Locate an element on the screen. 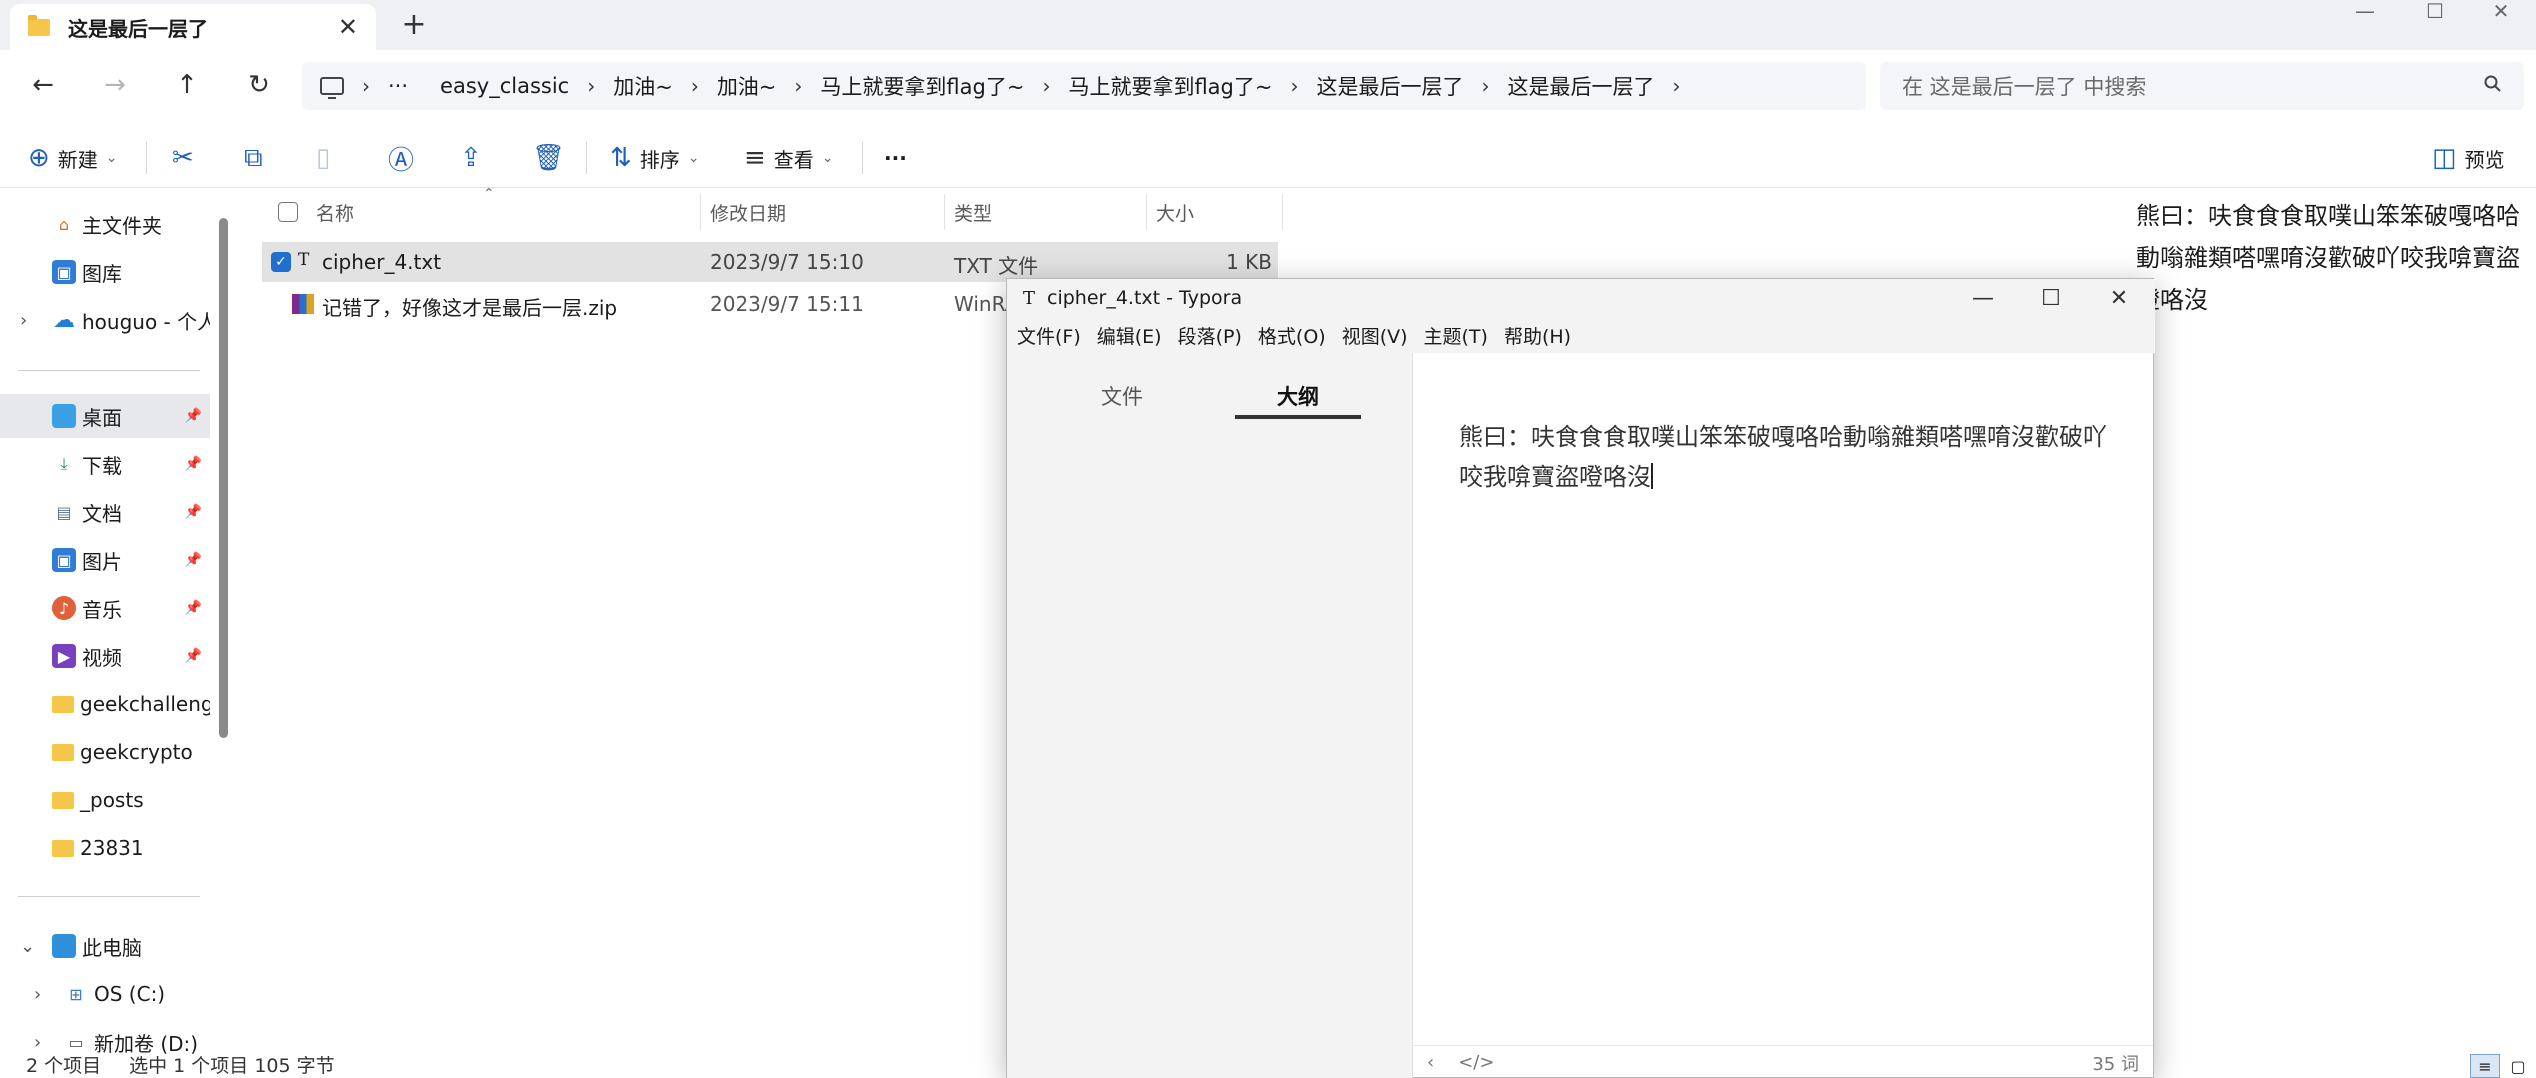  typora-minimize-button: — is located at coordinates (1983, 298).